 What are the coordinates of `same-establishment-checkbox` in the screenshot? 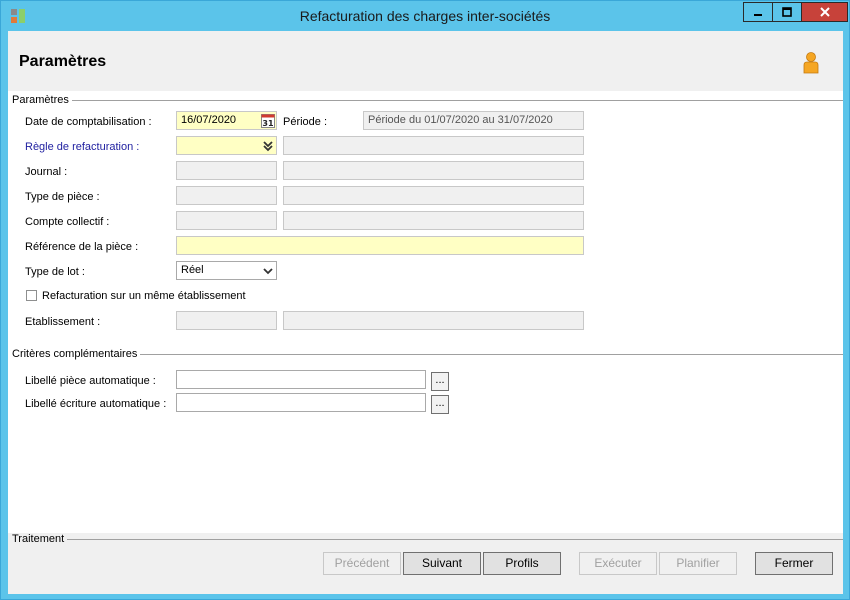 It's located at (31, 295).